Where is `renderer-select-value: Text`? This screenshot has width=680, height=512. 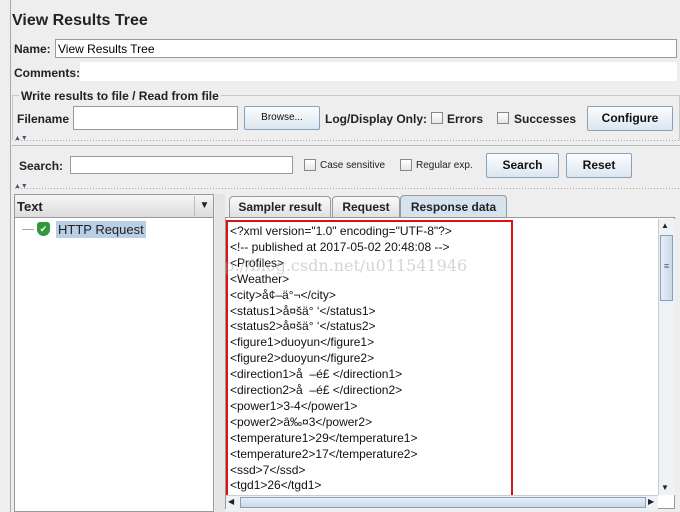 renderer-select-value: Text is located at coordinates (30, 206).